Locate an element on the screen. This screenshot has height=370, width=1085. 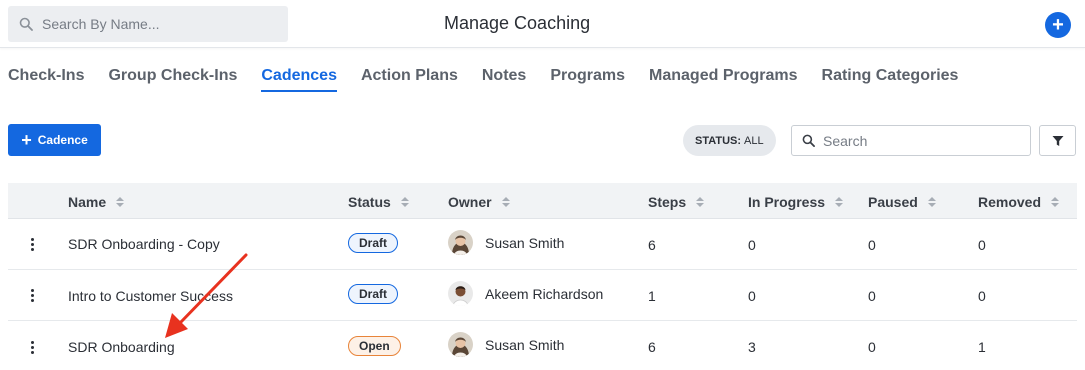
status-filter-pill: STATUS: ALL is located at coordinates (729, 140).